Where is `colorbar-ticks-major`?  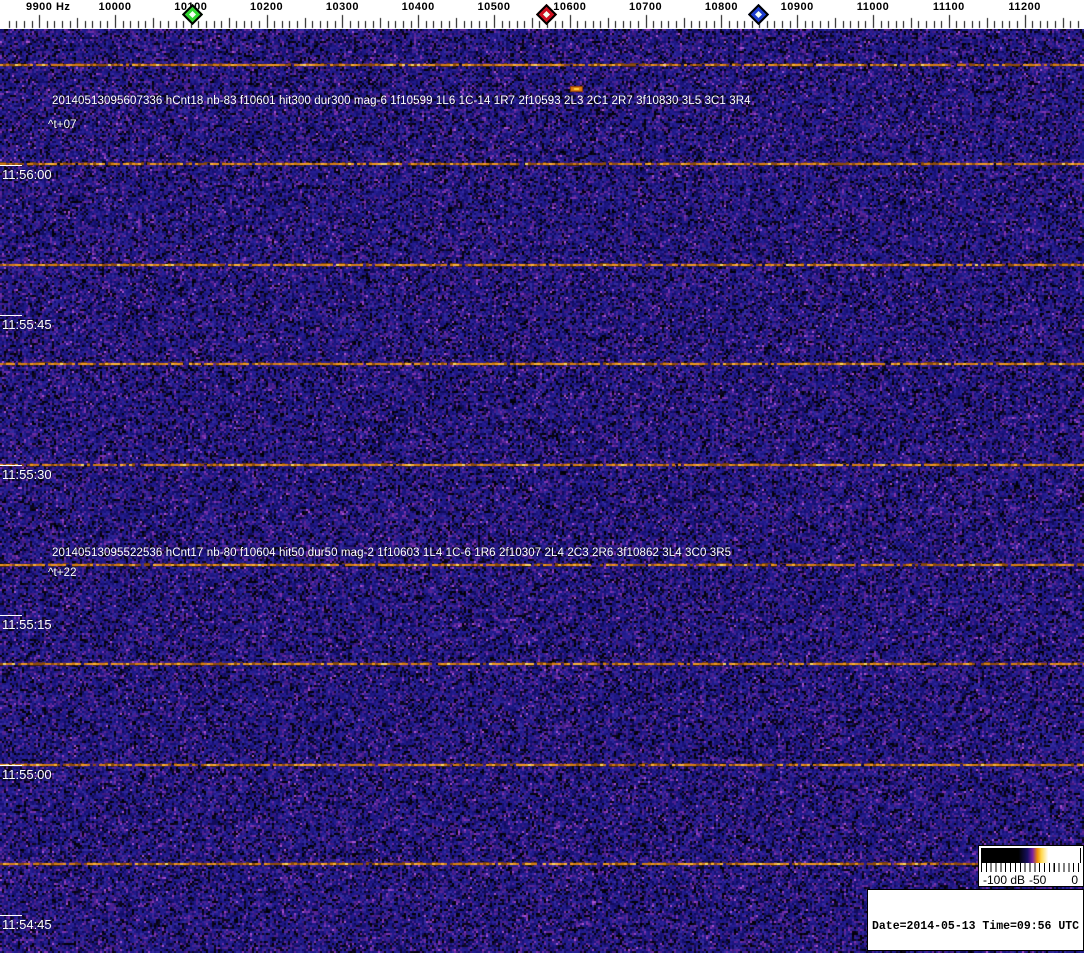
colorbar-ticks-major is located at coordinates (1031, 865).